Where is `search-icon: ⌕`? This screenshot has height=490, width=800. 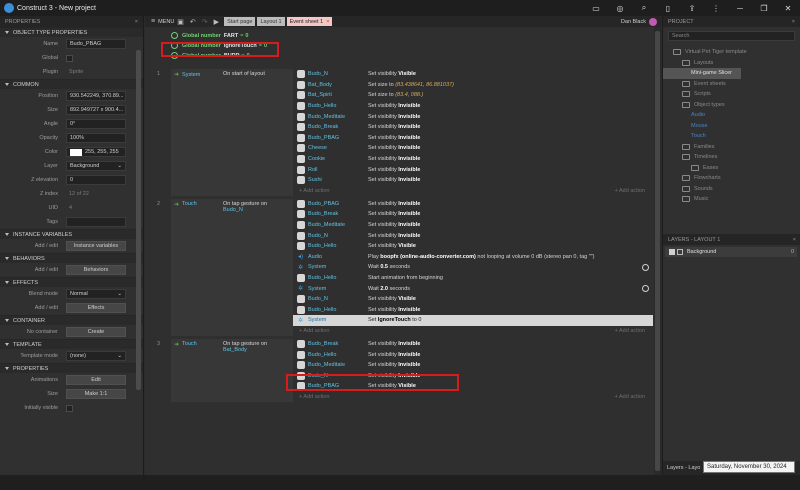 search-icon: ⌕ is located at coordinates (644, 8).